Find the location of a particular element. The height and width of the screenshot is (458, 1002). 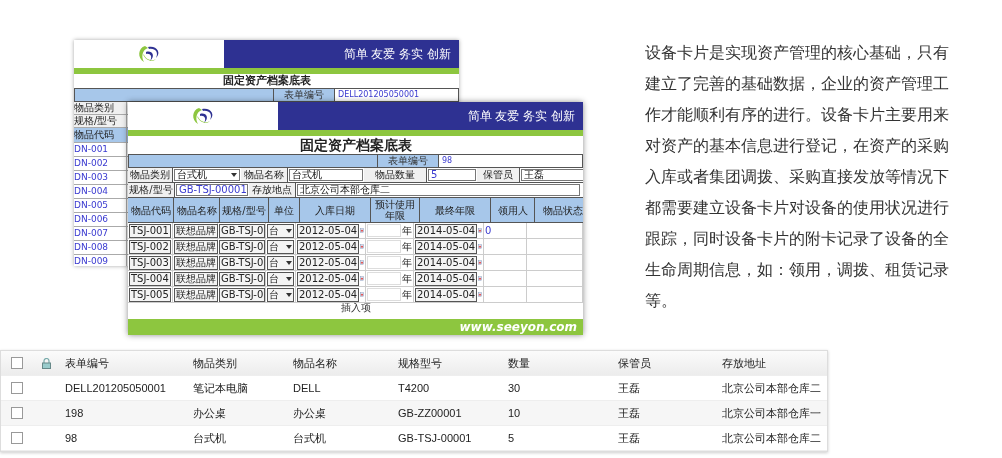

item-code: DN-002 is located at coordinates (100, 163).